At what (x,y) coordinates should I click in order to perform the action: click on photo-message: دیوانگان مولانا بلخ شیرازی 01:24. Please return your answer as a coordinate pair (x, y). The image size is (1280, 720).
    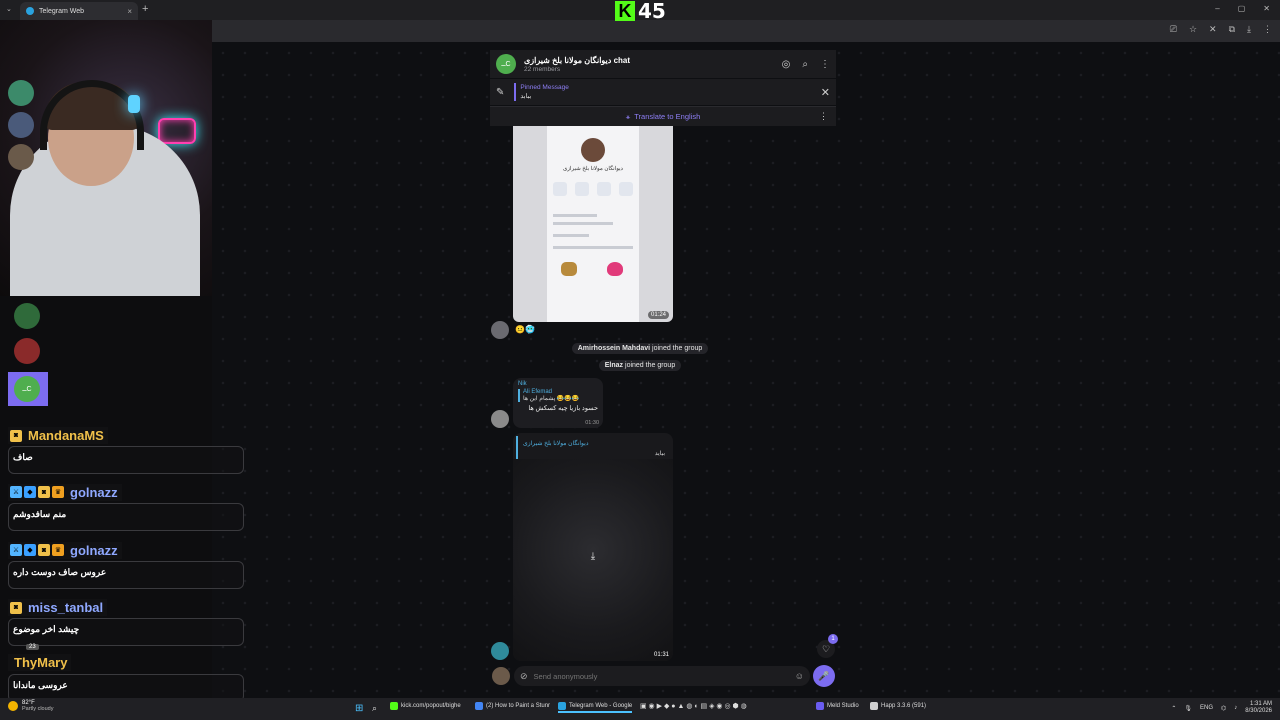
    Looking at the image, I should click on (593, 224).